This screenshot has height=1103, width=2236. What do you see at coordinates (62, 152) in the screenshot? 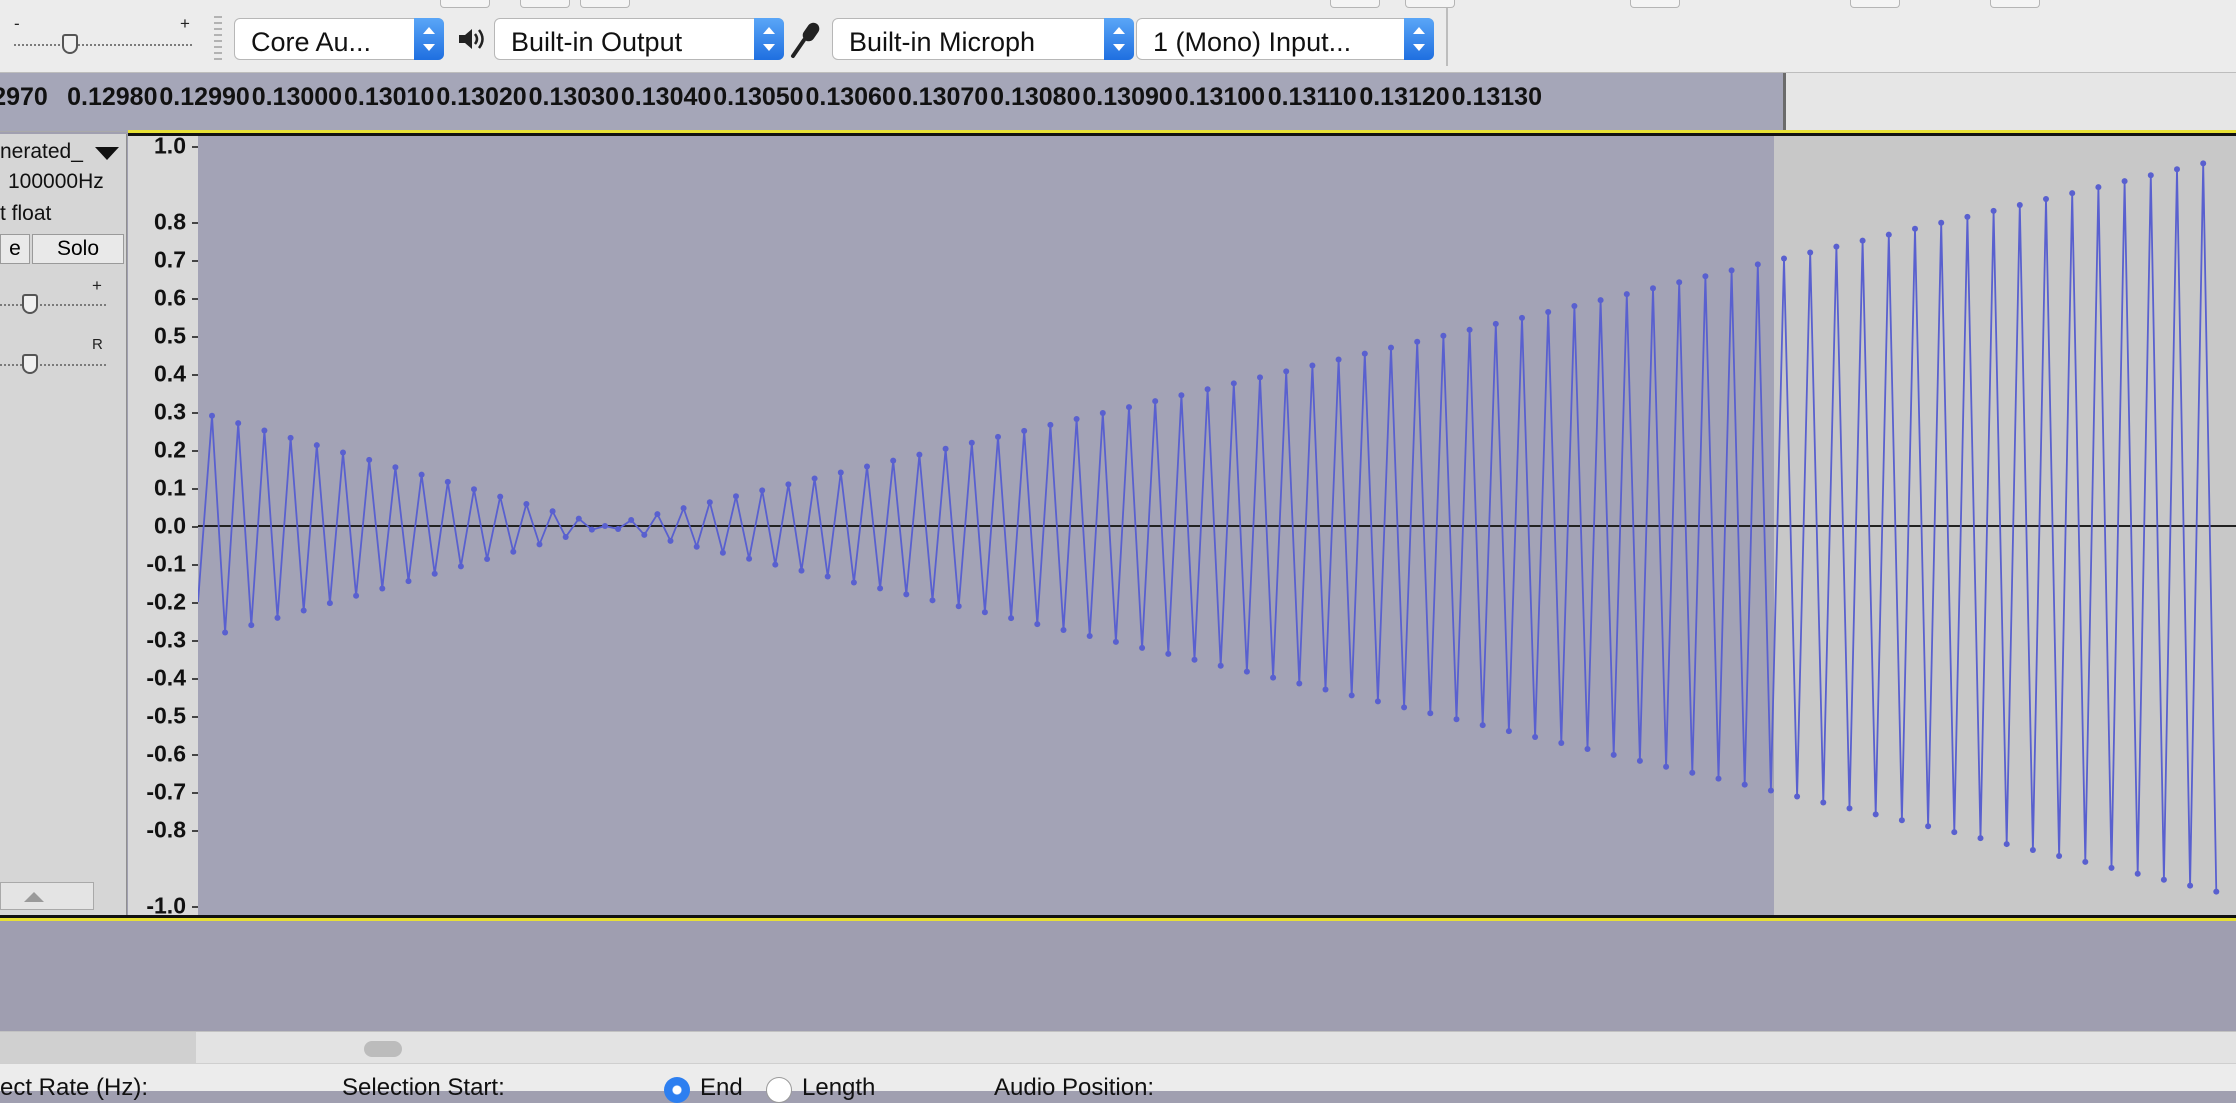
I see `track-name-menu: nerated_` at bounding box center [62, 152].